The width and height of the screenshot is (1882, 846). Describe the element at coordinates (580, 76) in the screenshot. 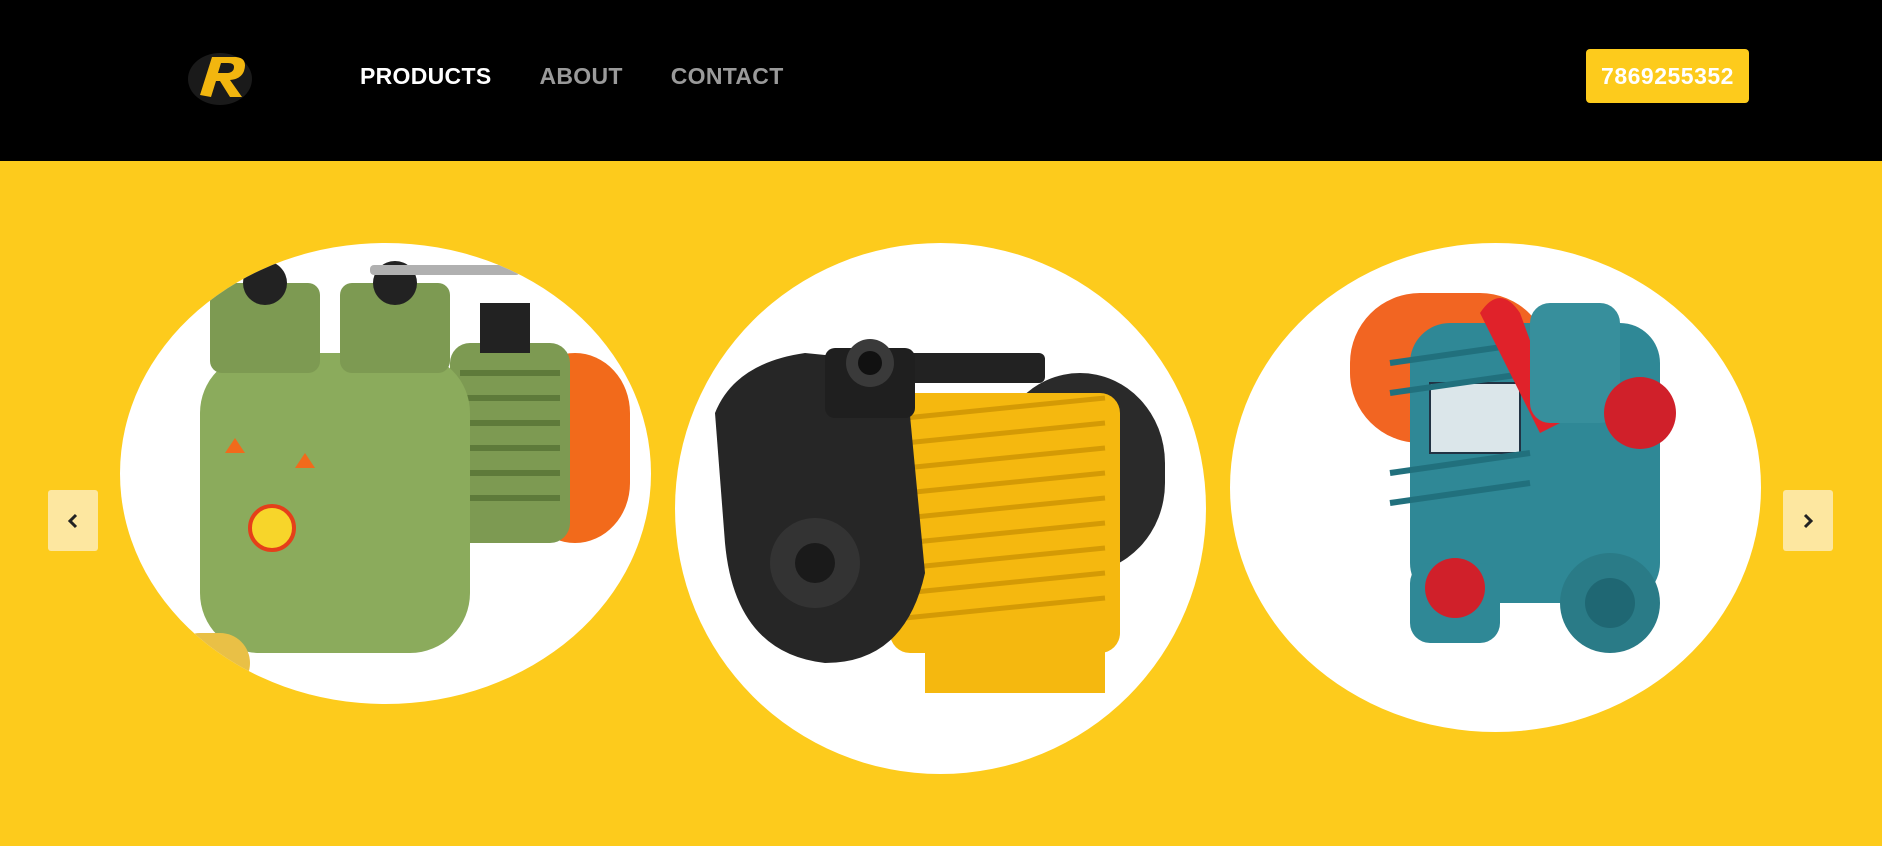

I see `nav-about: ABOUT` at that location.